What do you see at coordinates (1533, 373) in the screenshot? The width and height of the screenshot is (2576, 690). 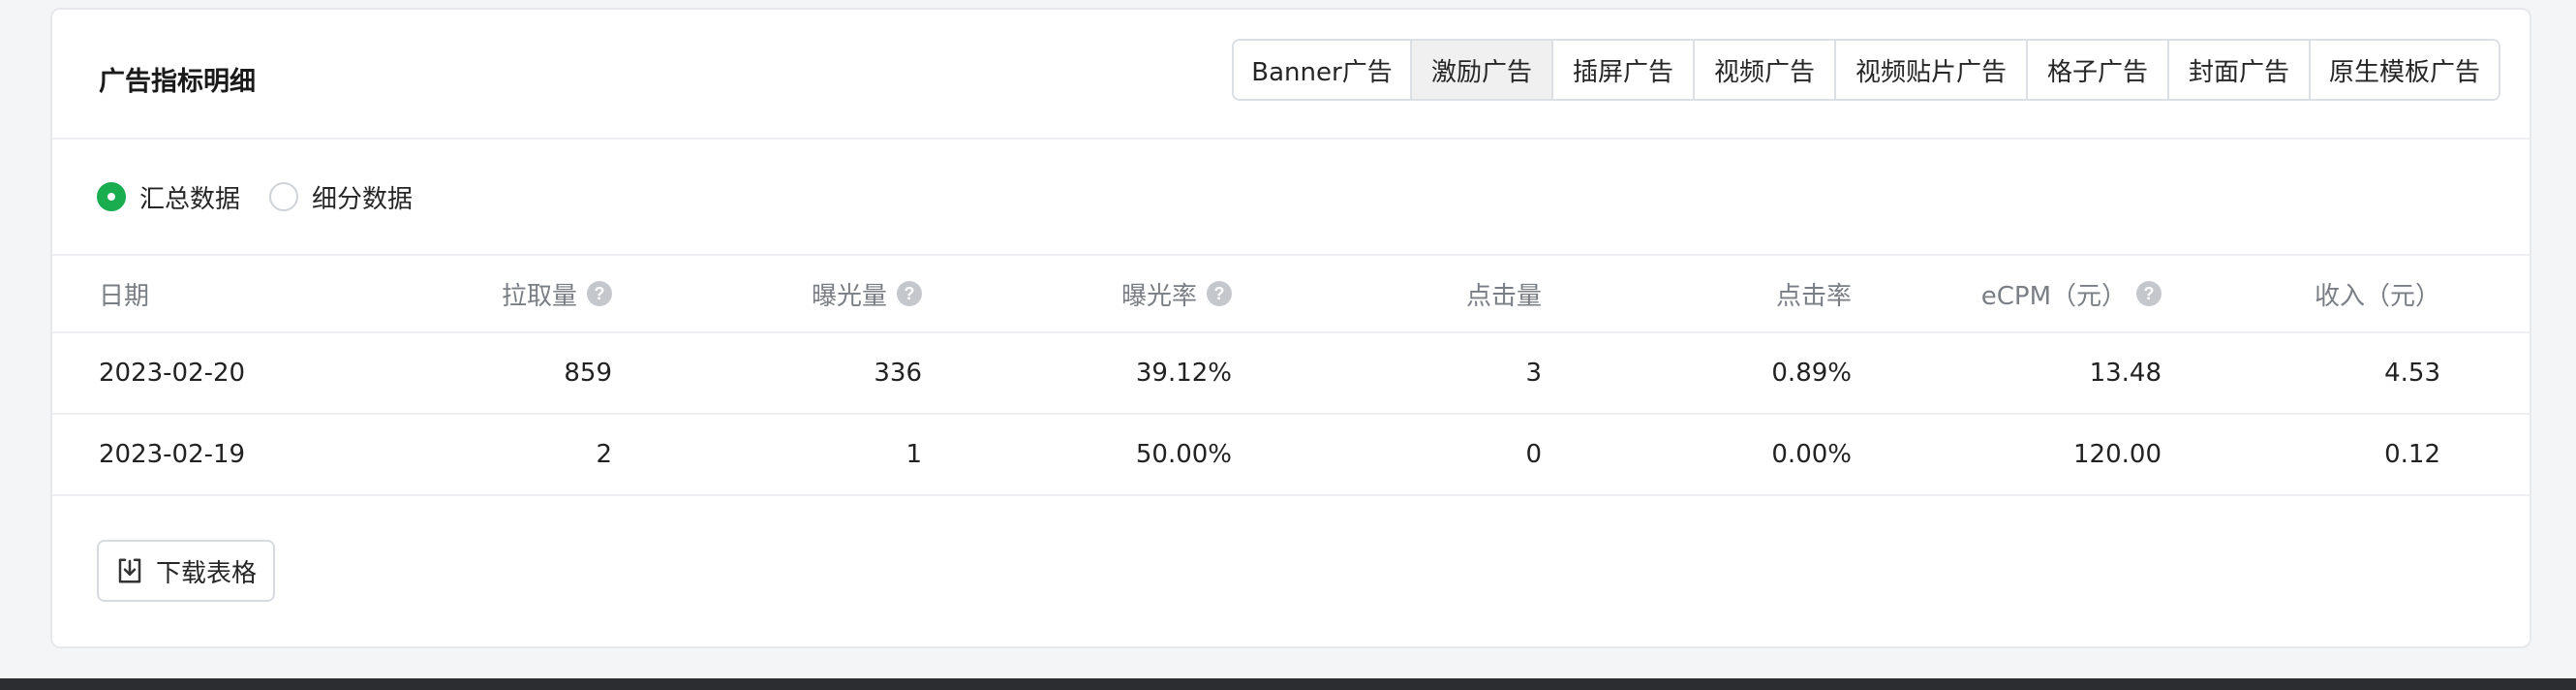 I see `cell-clicks: 3` at bounding box center [1533, 373].